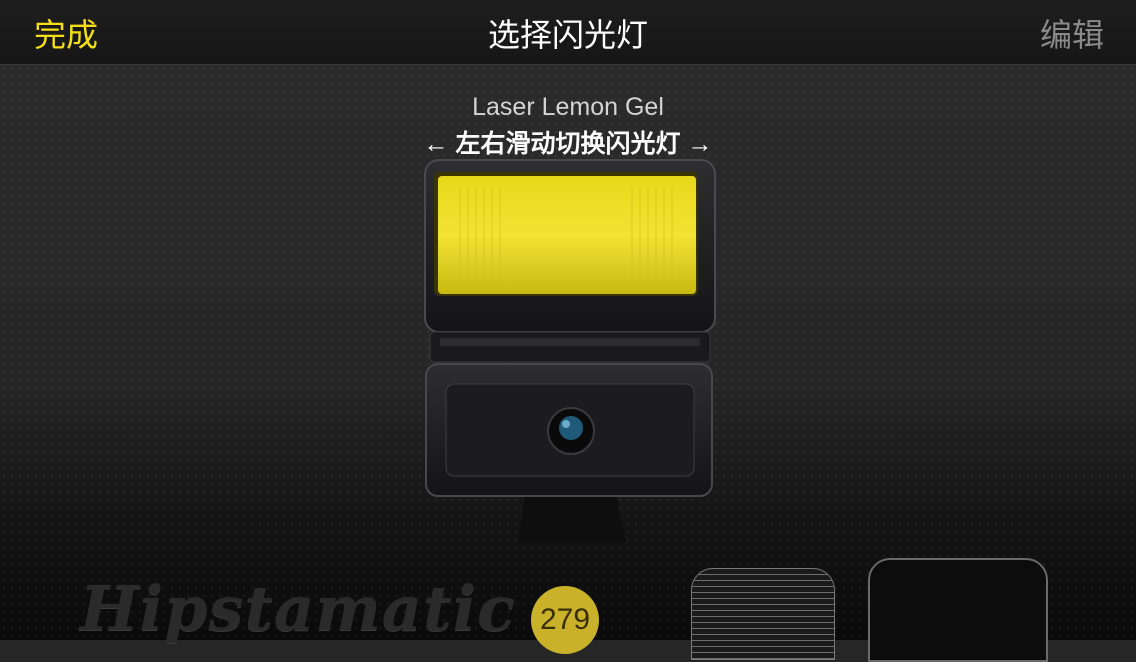 This screenshot has width=1136, height=662. Describe the element at coordinates (958, 610) in the screenshot. I see `flash-thumbnail-empty` at that location.